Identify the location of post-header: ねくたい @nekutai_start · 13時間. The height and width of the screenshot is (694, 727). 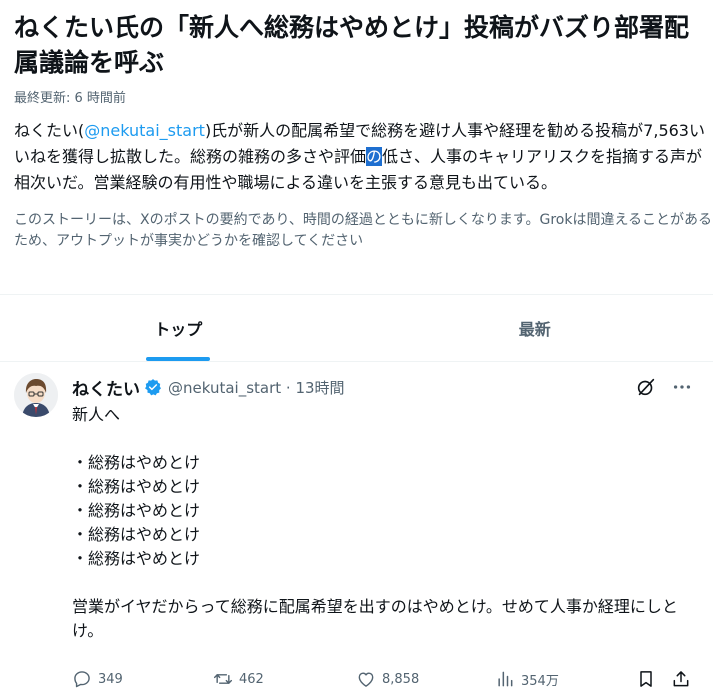
(208, 387).